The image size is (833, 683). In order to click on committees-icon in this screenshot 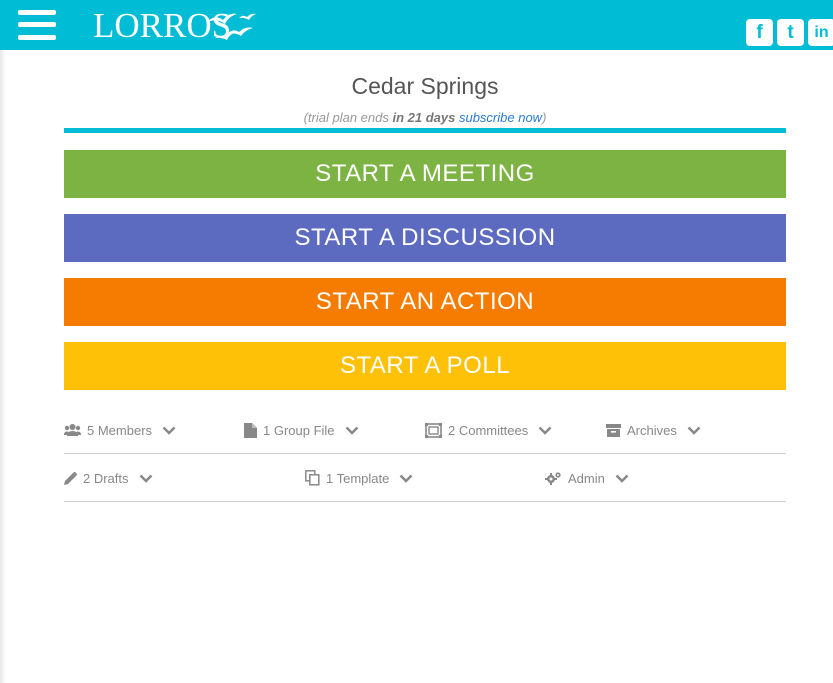, I will do `click(433, 430)`.